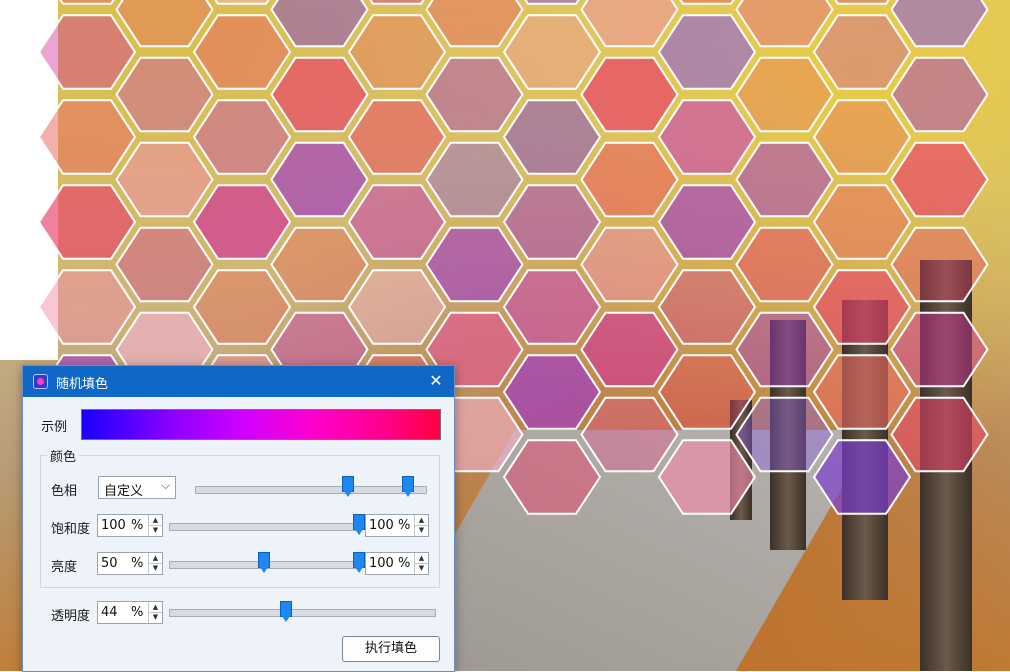  Describe the element at coordinates (311, 490) in the screenshot. I see `hue-slider-track` at that location.